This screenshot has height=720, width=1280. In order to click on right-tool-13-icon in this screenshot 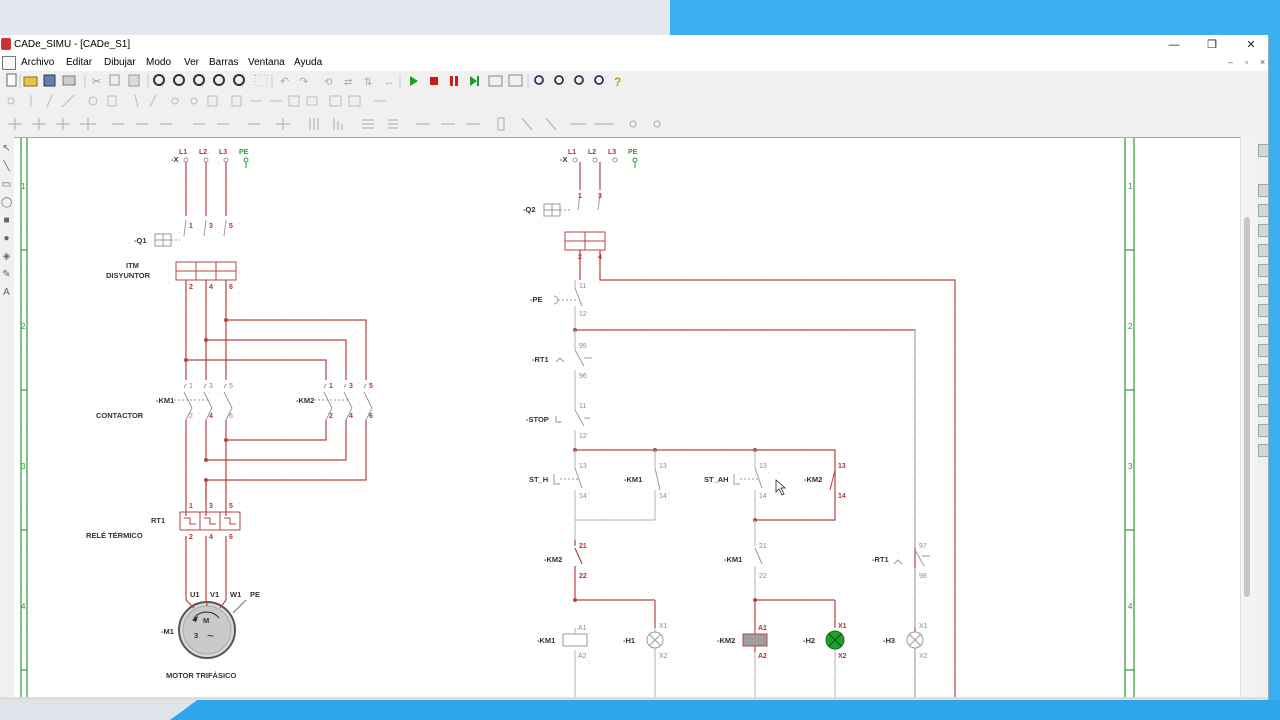, I will do `click(1263, 410)`.